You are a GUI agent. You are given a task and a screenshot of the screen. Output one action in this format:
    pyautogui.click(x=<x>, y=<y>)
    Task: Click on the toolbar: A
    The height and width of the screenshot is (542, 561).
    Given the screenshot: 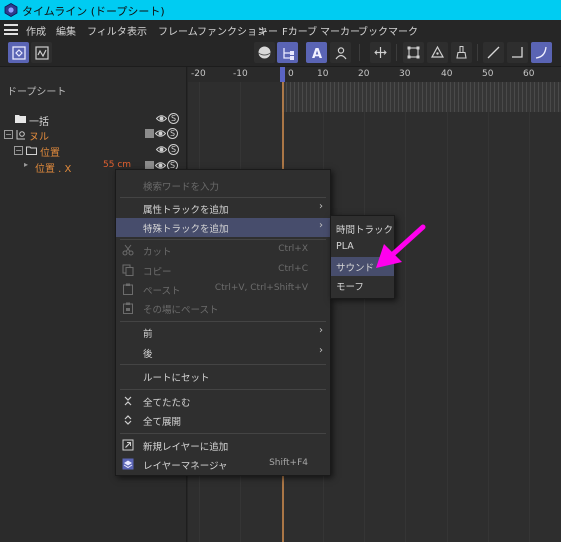 What is the action you would take?
    pyautogui.click(x=280, y=53)
    